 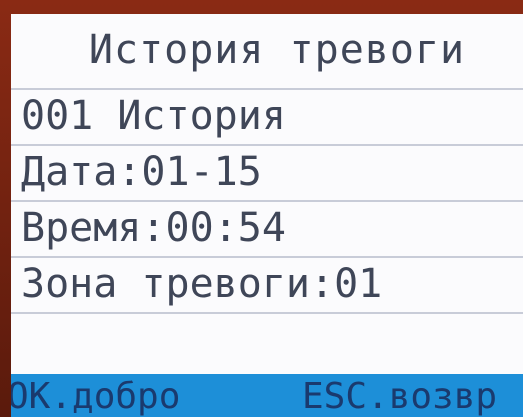 I want to click on ok-softkey: OK.добро, so click(x=95, y=395).